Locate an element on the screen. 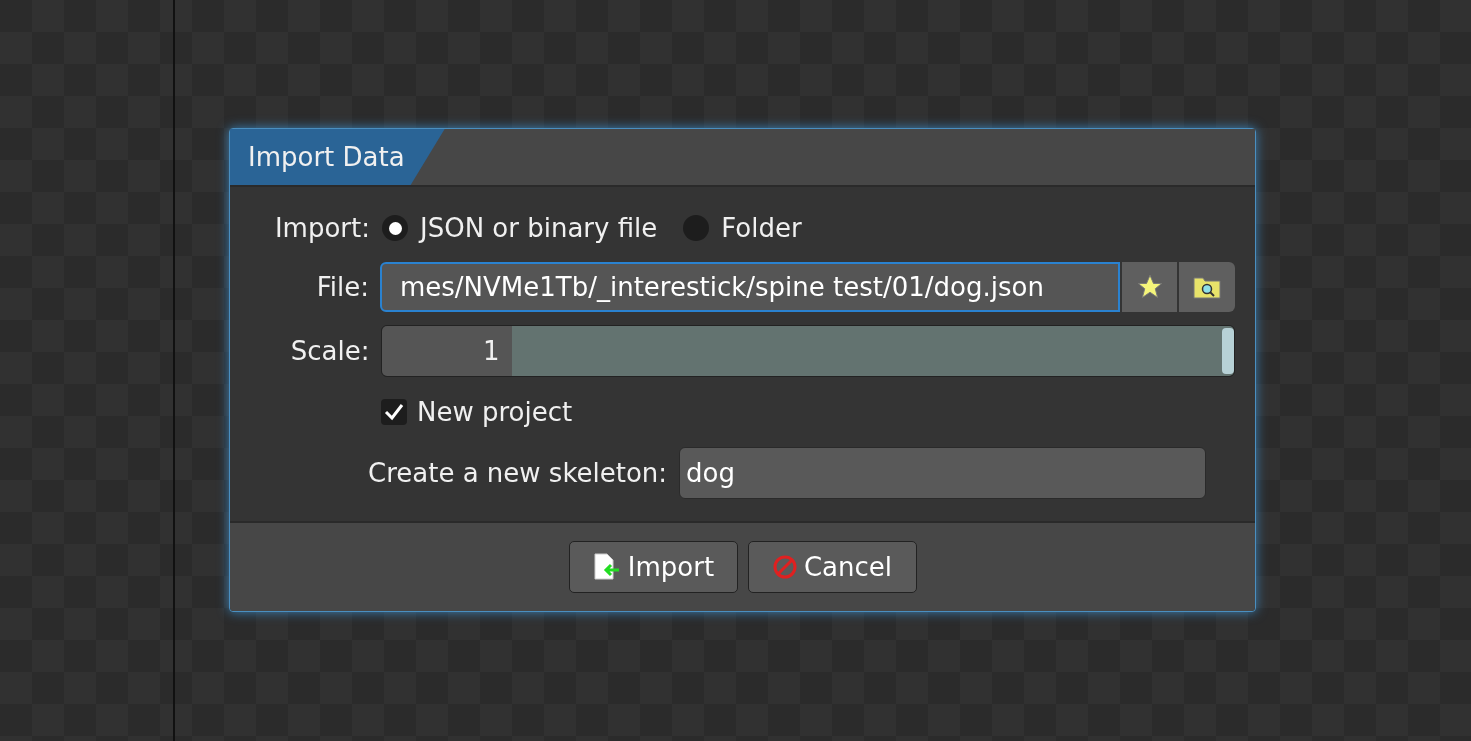  star-icon is located at coordinates (1149, 287).